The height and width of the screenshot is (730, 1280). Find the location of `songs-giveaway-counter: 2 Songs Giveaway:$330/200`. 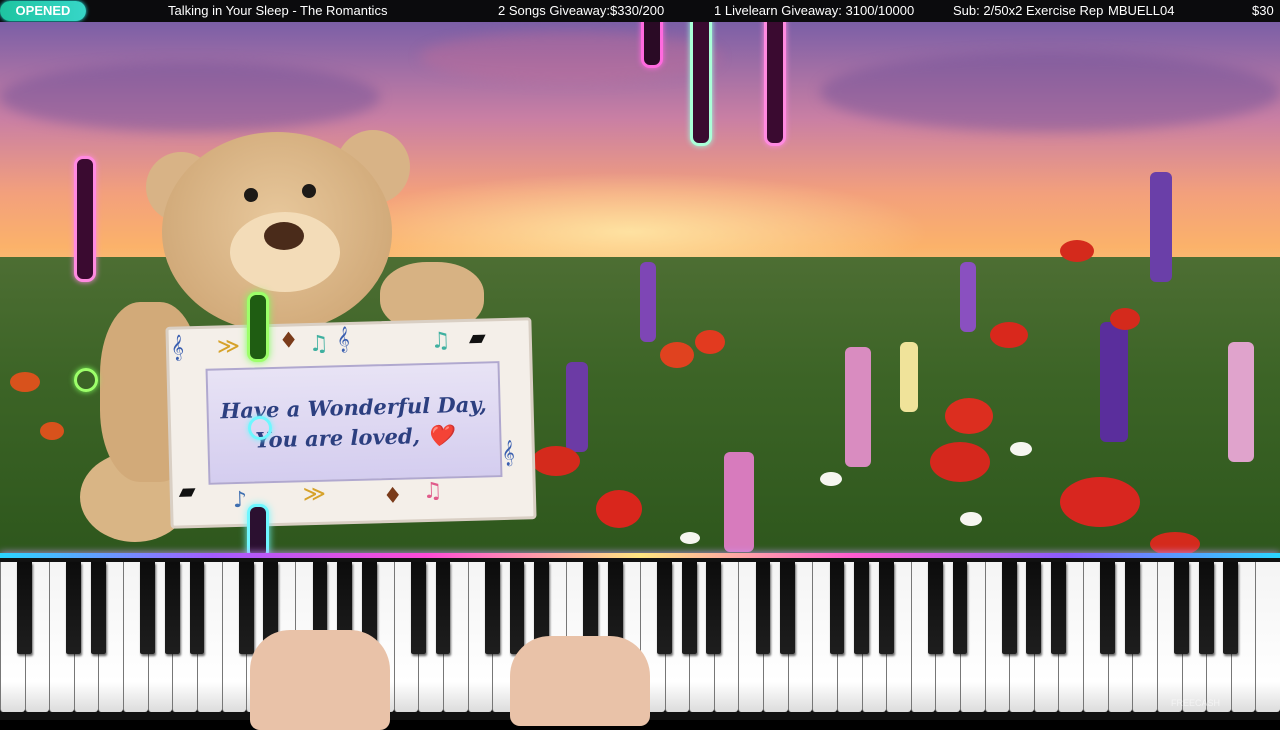

songs-giveaway-counter: 2 Songs Giveaway:$330/200 is located at coordinates (581, 10).